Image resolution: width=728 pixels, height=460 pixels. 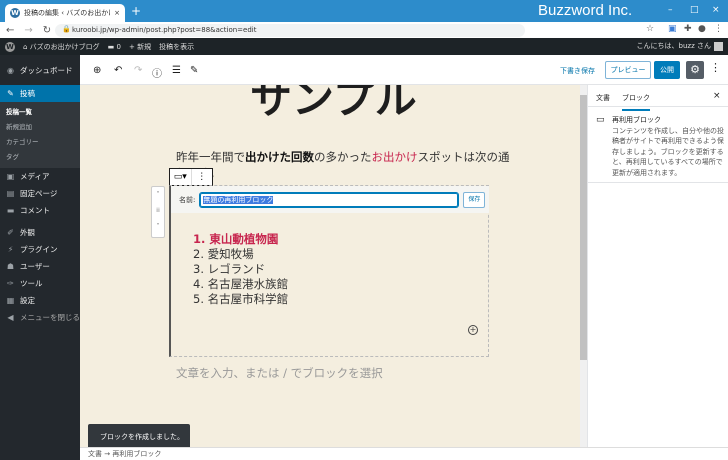 I want to click on dashboard-icon: ◉, so click(x=10, y=70).